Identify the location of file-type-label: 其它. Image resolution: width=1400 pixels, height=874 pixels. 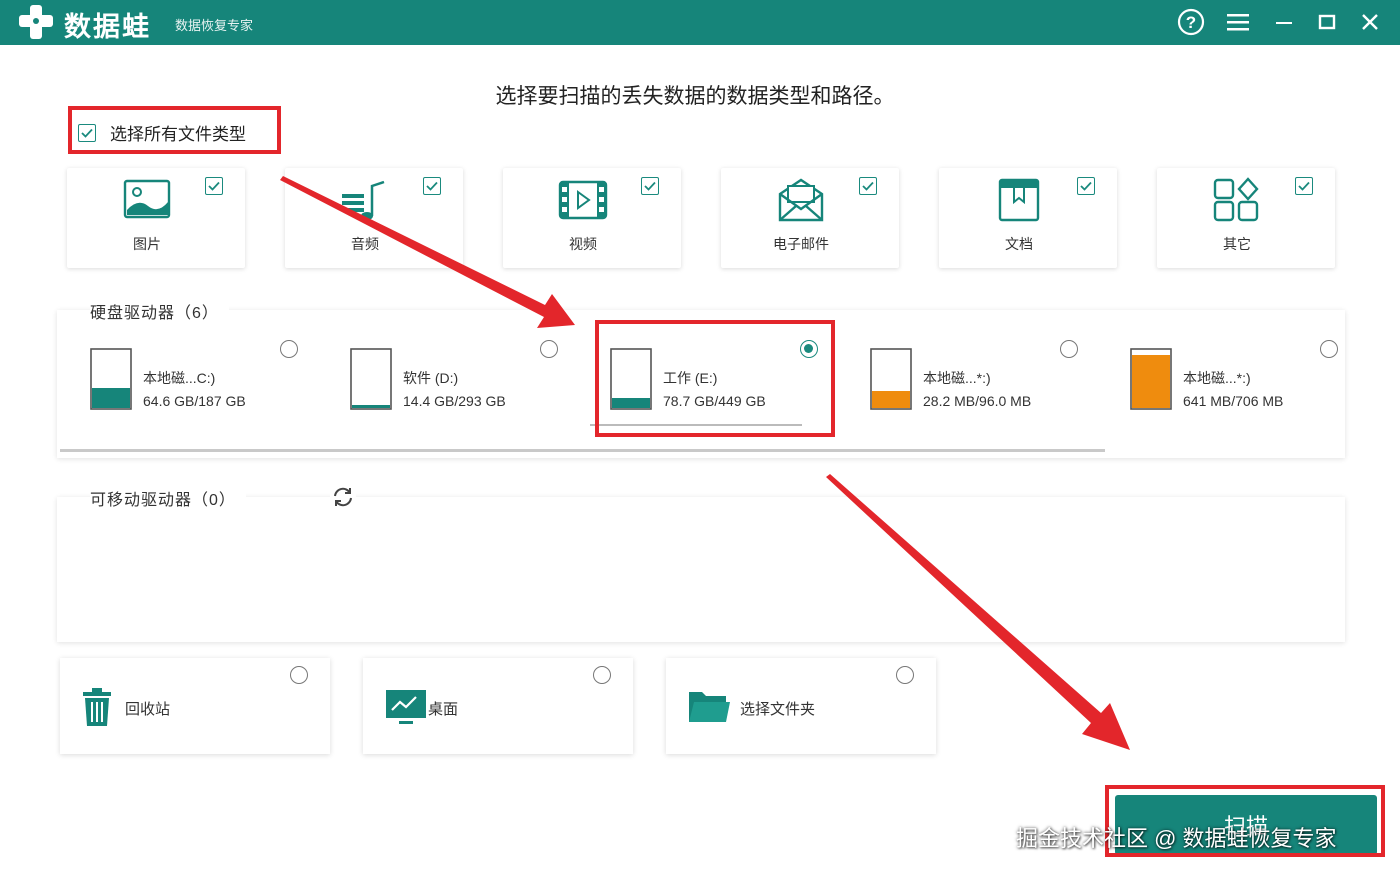
(1237, 244).